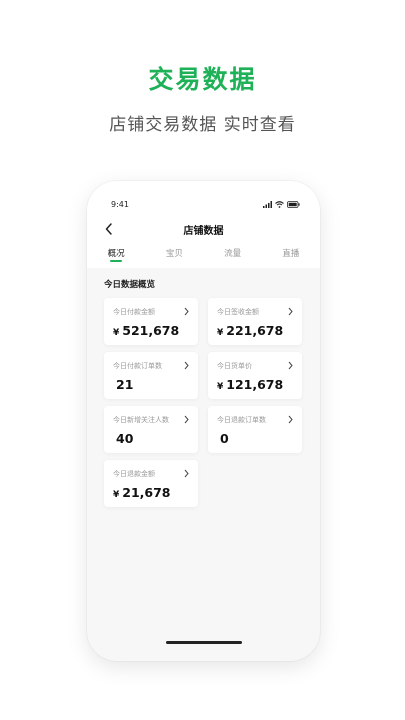  Describe the element at coordinates (255, 384) in the screenshot. I see `stat-value: 121,678` at that location.